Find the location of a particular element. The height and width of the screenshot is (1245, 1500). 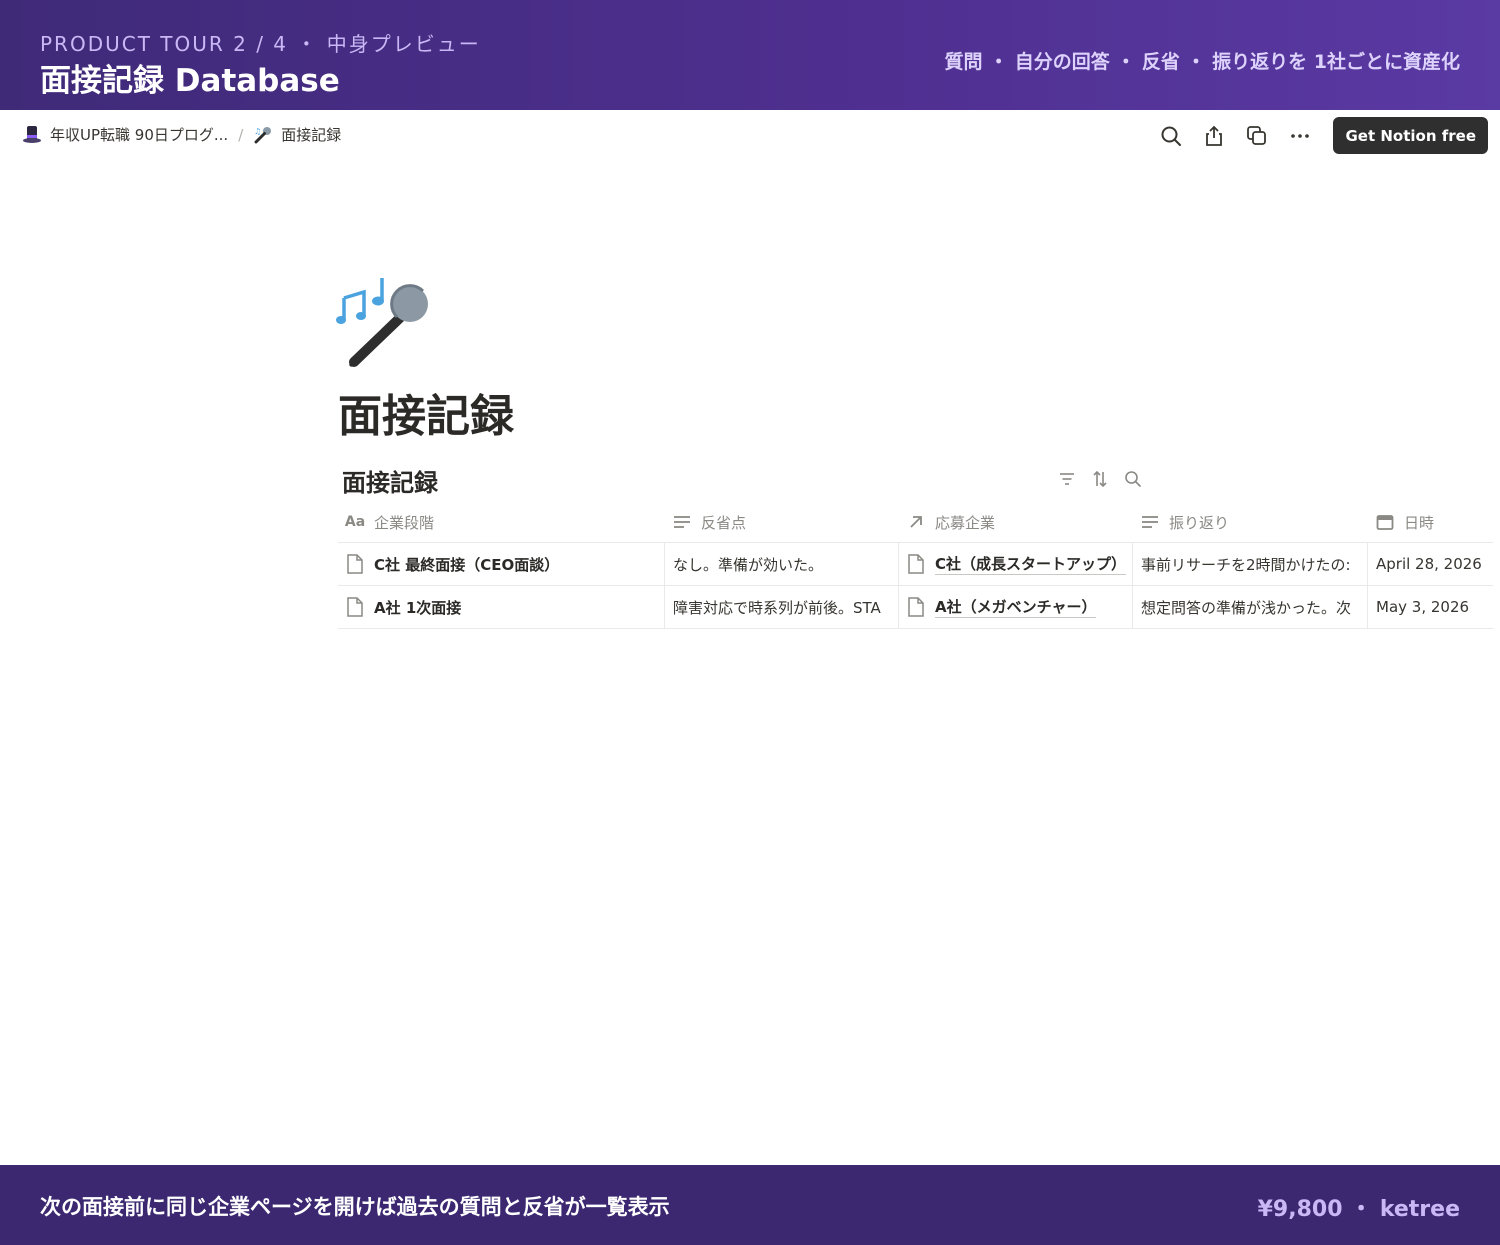

cell-date: April 28, 2026 is located at coordinates (1430, 564).